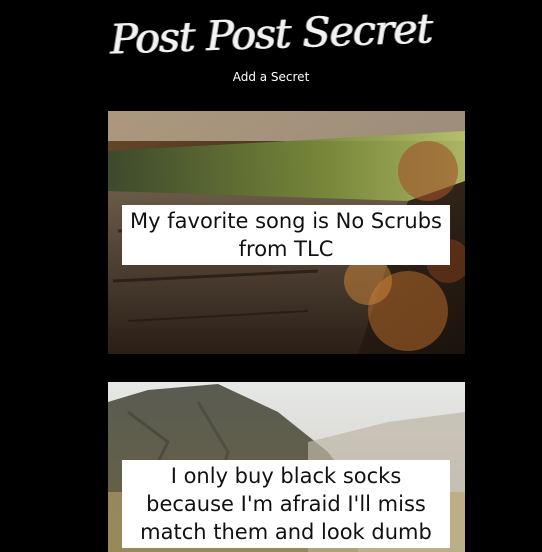  What do you see at coordinates (271, 77) in the screenshot?
I see `add-secret-link: Add a Secret` at bounding box center [271, 77].